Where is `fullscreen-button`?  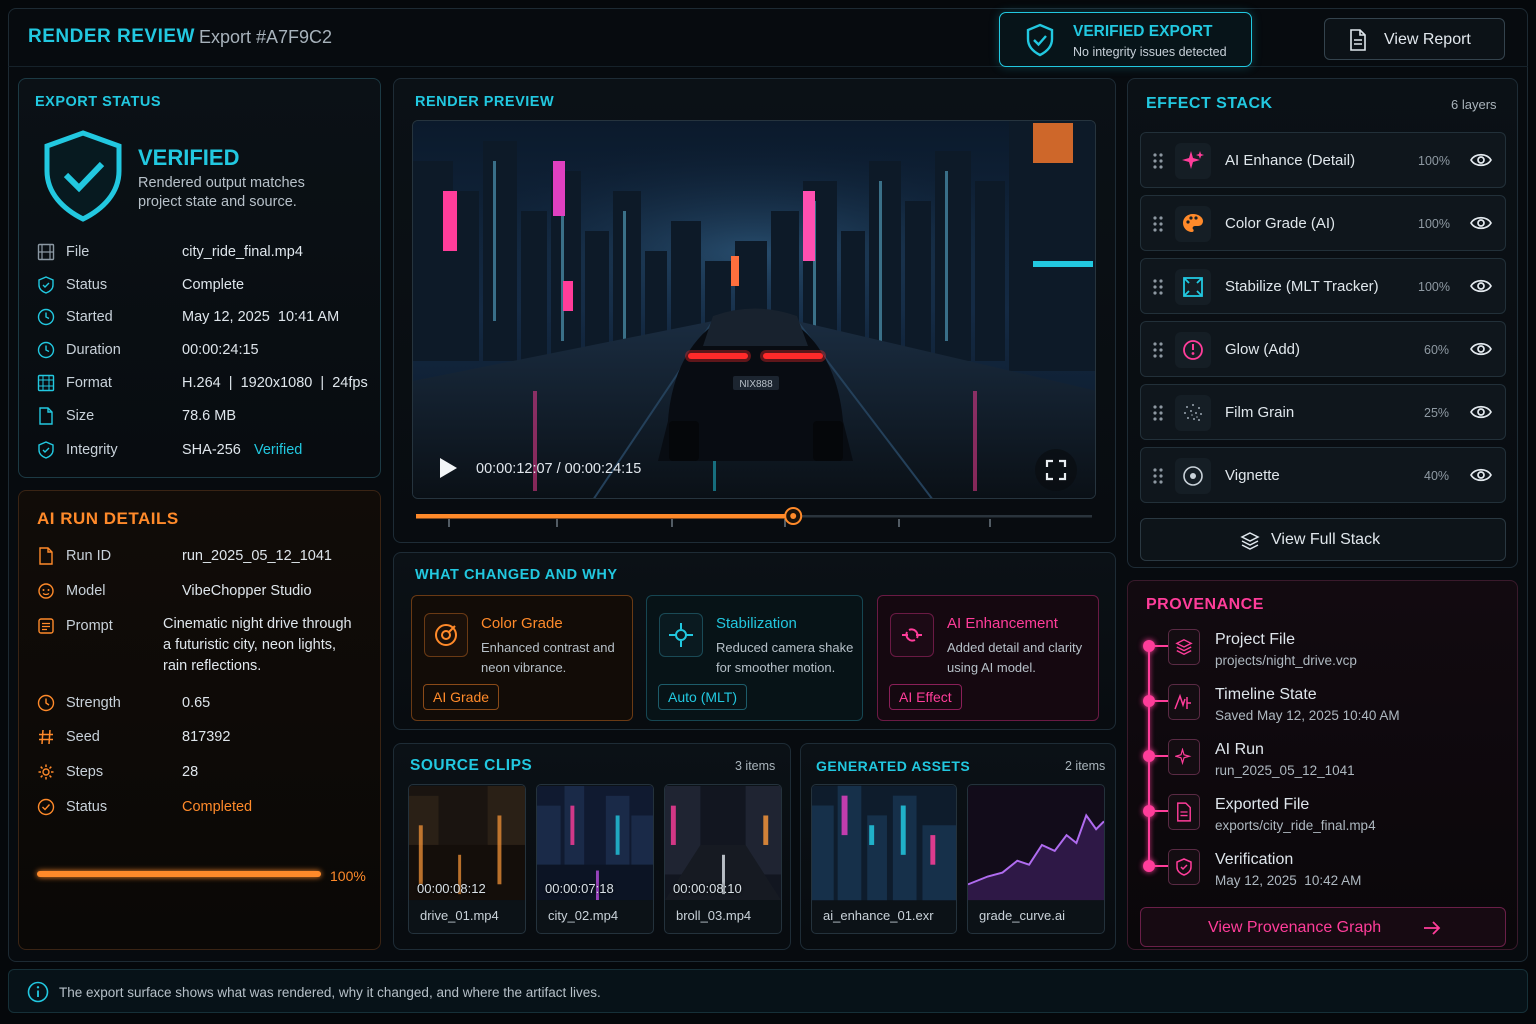 fullscreen-button is located at coordinates (1056, 470).